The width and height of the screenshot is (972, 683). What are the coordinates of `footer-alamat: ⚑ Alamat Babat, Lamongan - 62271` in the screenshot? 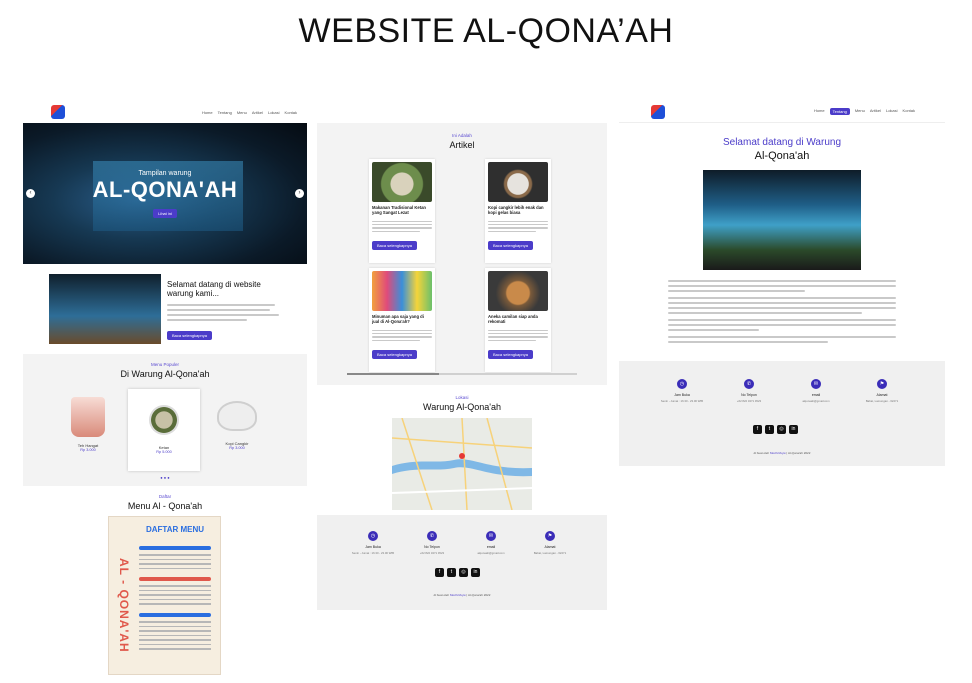 It's located at (550, 543).